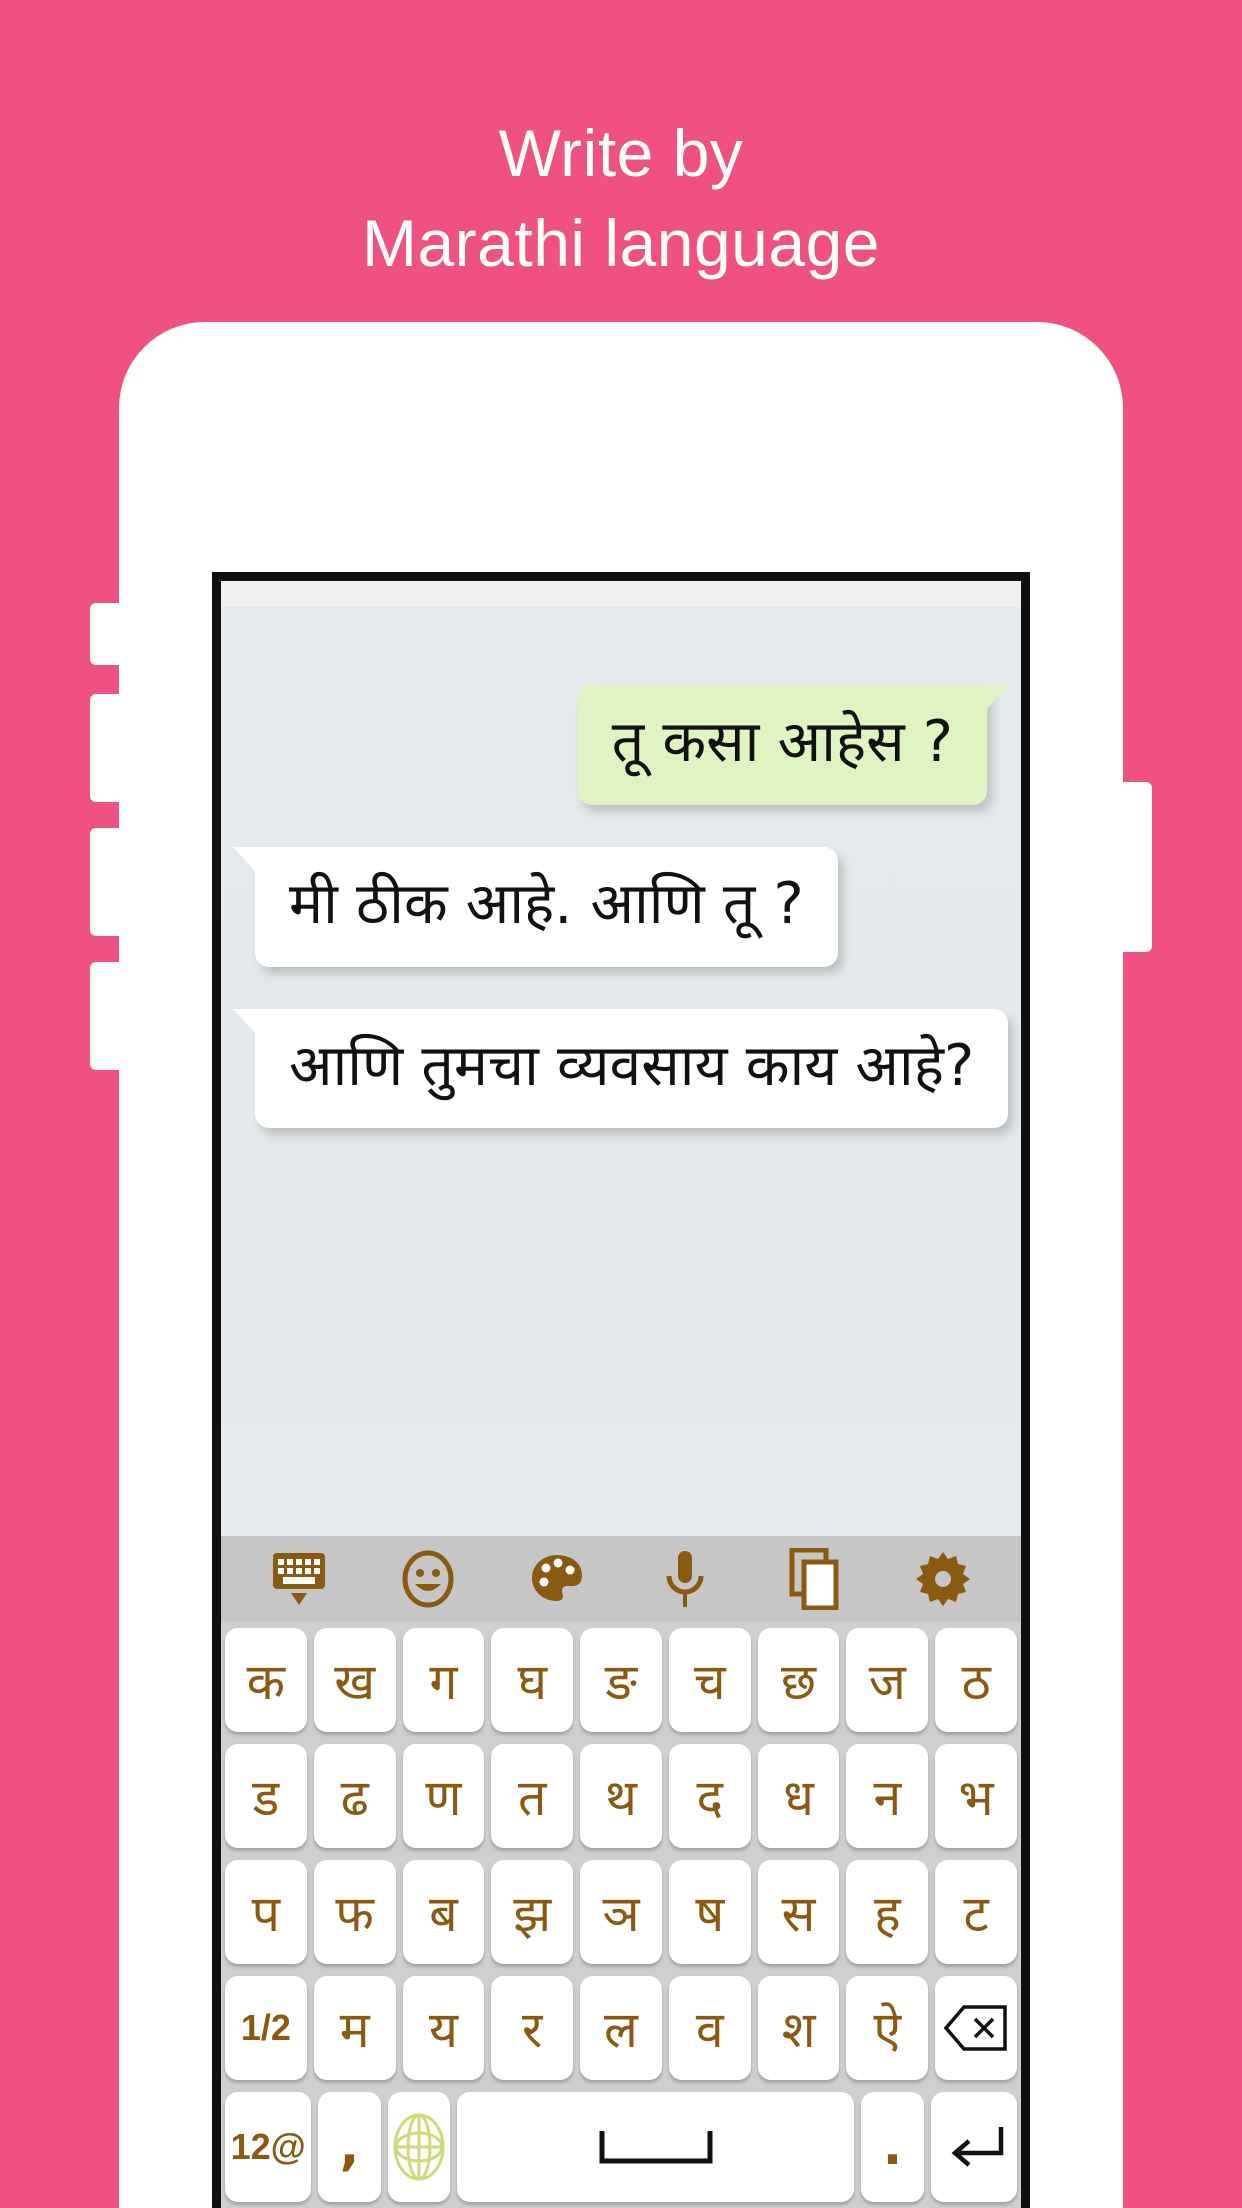  I want to click on key-chha: छ, so click(798, 1680).